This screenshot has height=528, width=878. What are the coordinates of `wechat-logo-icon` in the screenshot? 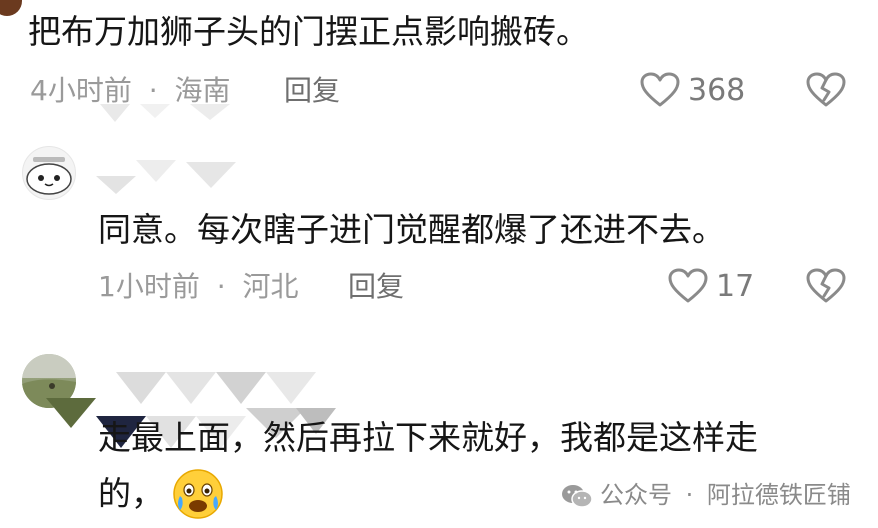 It's located at (577, 496).